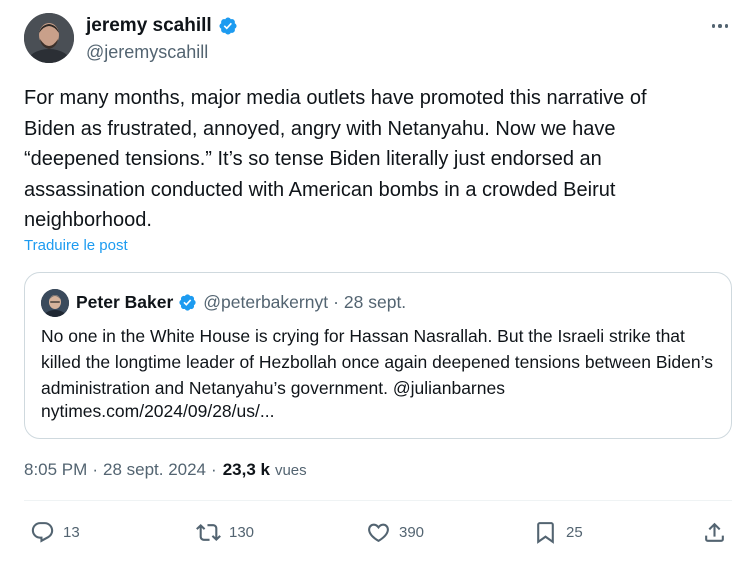 Image resolution: width=751 pixels, height=565 pixels. Describe the element at coordinates (395, 532) in the screenshot. I see `like-button: 390` at that location.